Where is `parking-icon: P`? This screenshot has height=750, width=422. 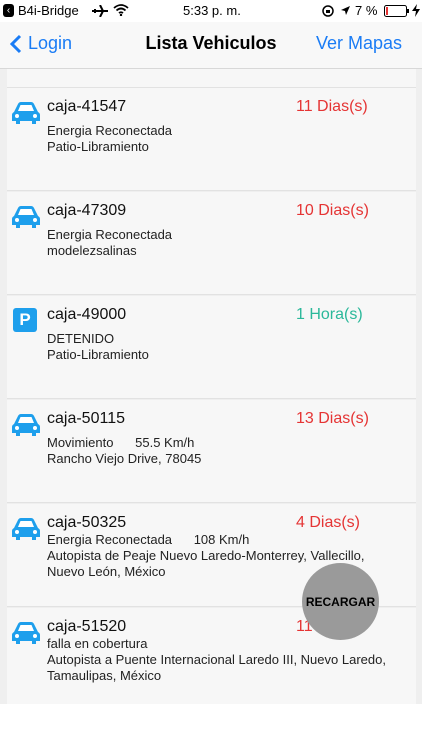 parking-icon: P is located at coordinates (28, 321).